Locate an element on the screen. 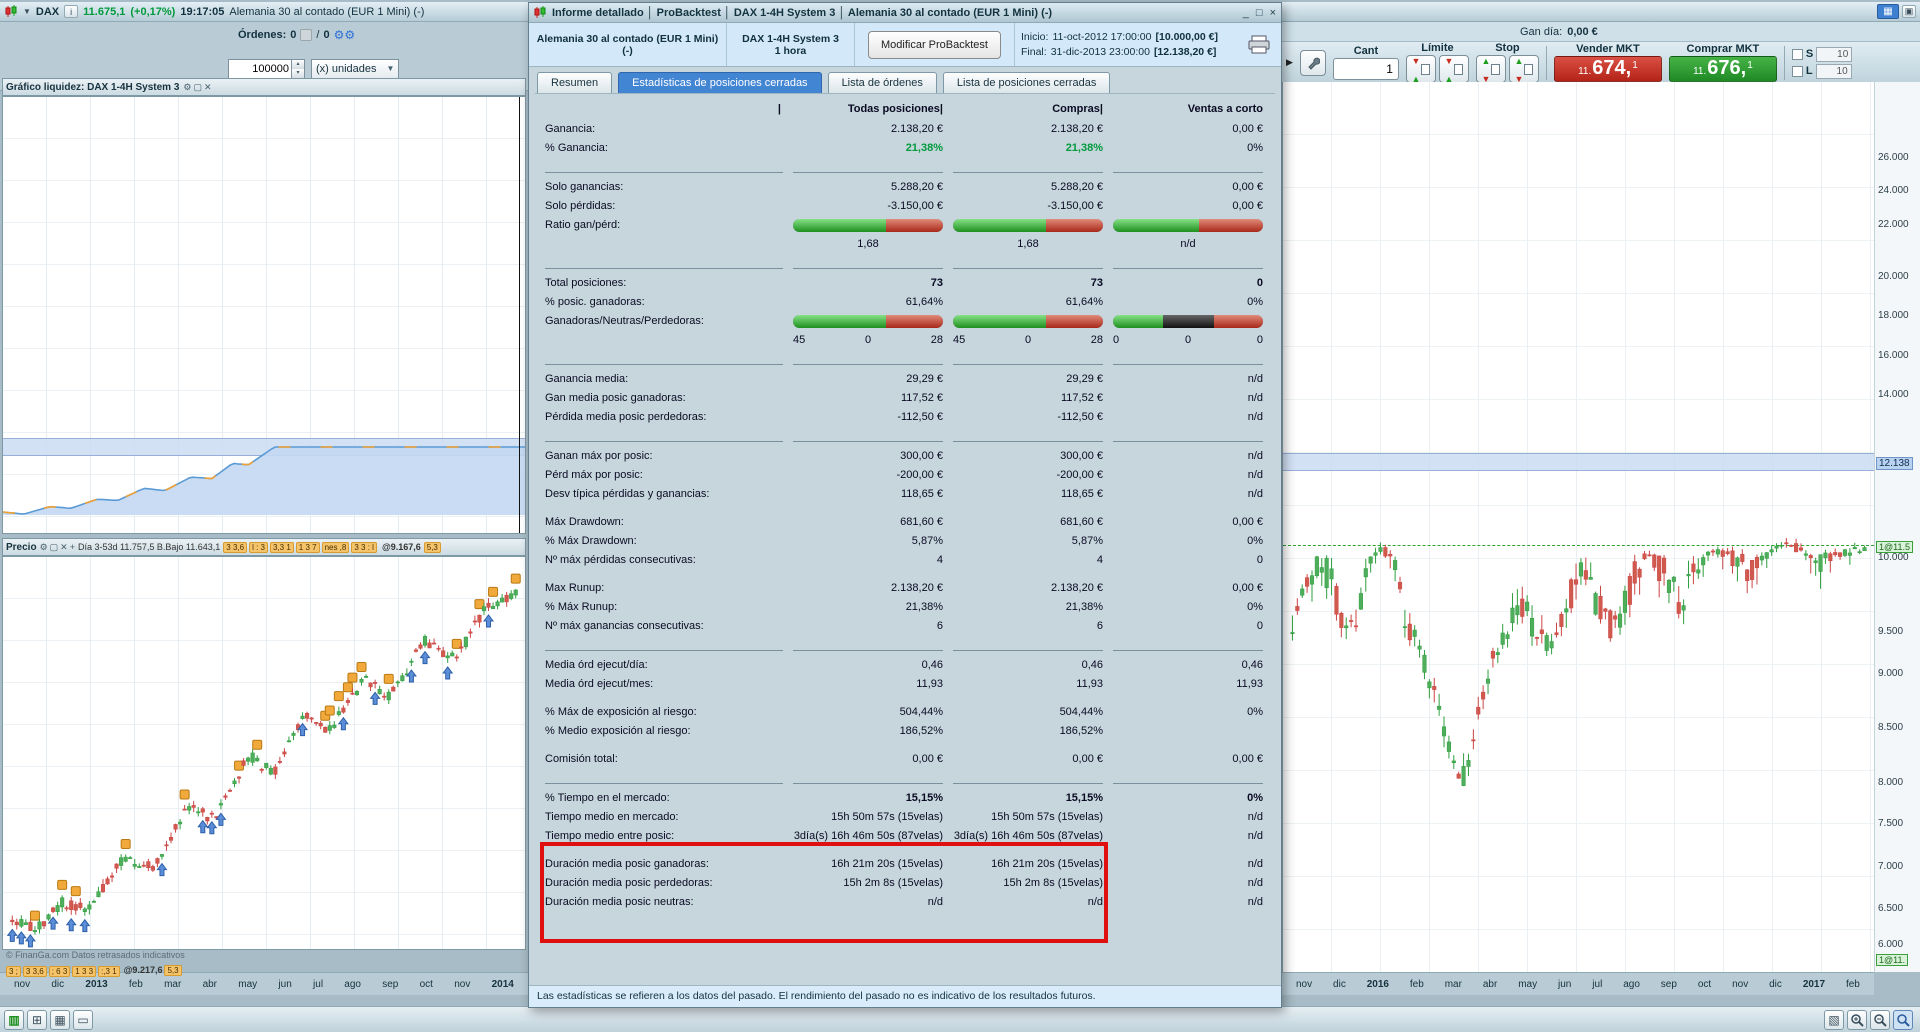 The height and width of the screenshot is (1032, 1920). minimize-button: _ is located at coordinates (1246, 13).